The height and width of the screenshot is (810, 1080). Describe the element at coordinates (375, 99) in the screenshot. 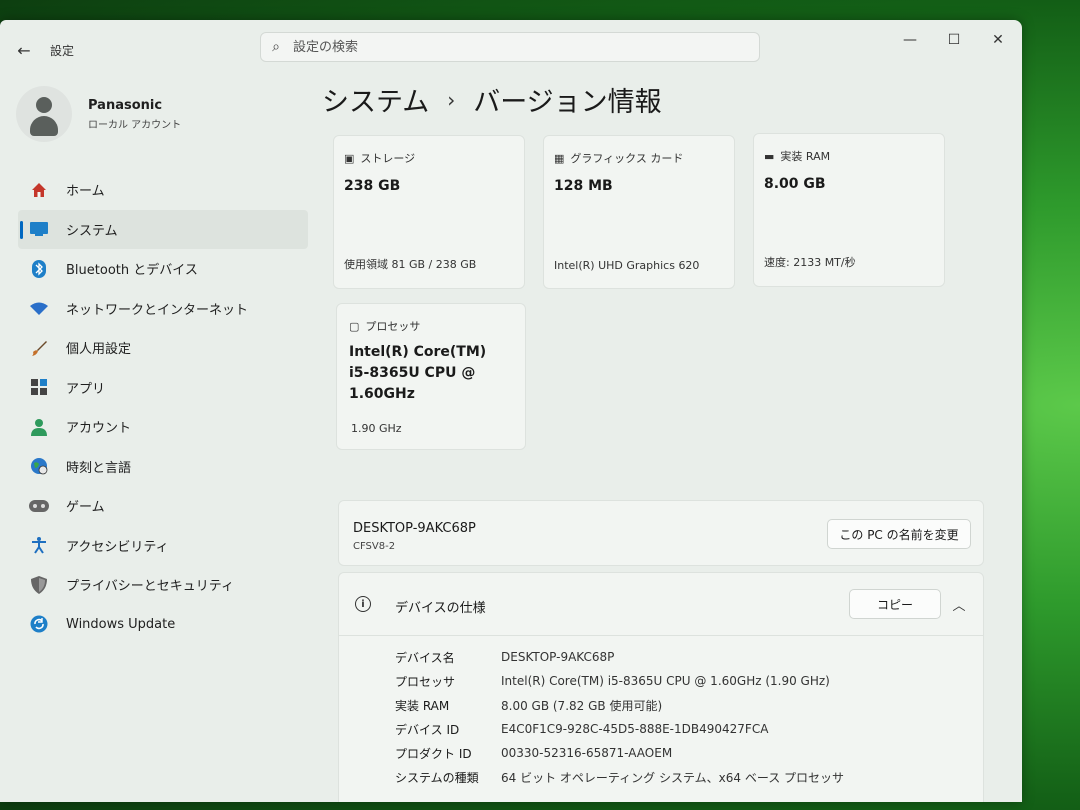

I see `breadcrumb-parent: システム` at that location.